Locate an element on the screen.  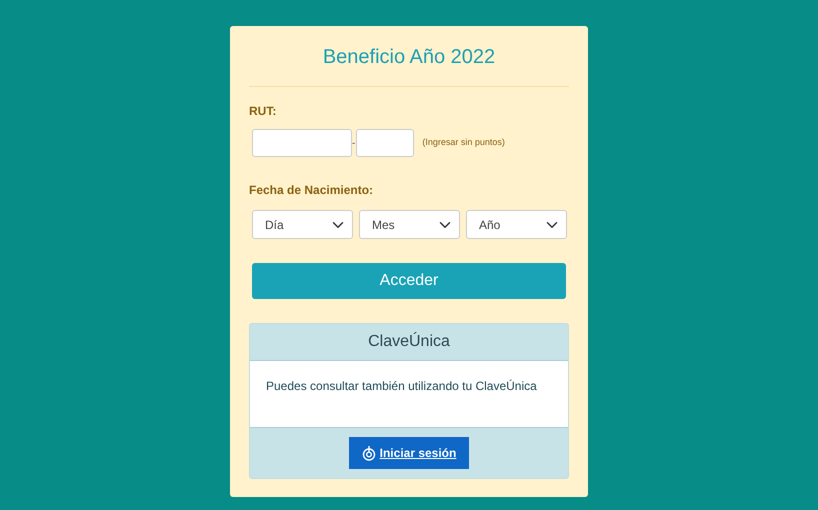
date-select: Año is located at coordinates (516, 224).